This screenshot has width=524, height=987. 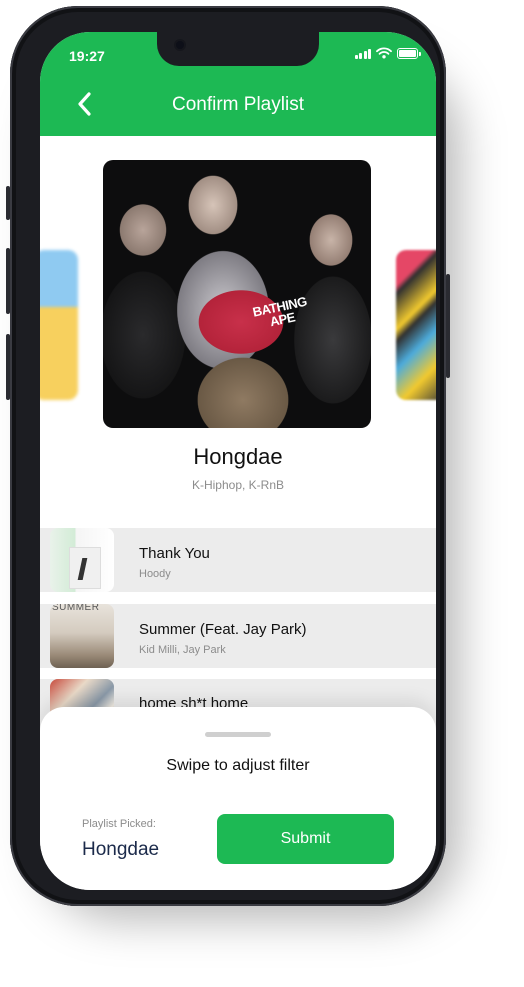 I want to click on playlist-picked-label: Playlist Picked:, so click(x=119, y=824).